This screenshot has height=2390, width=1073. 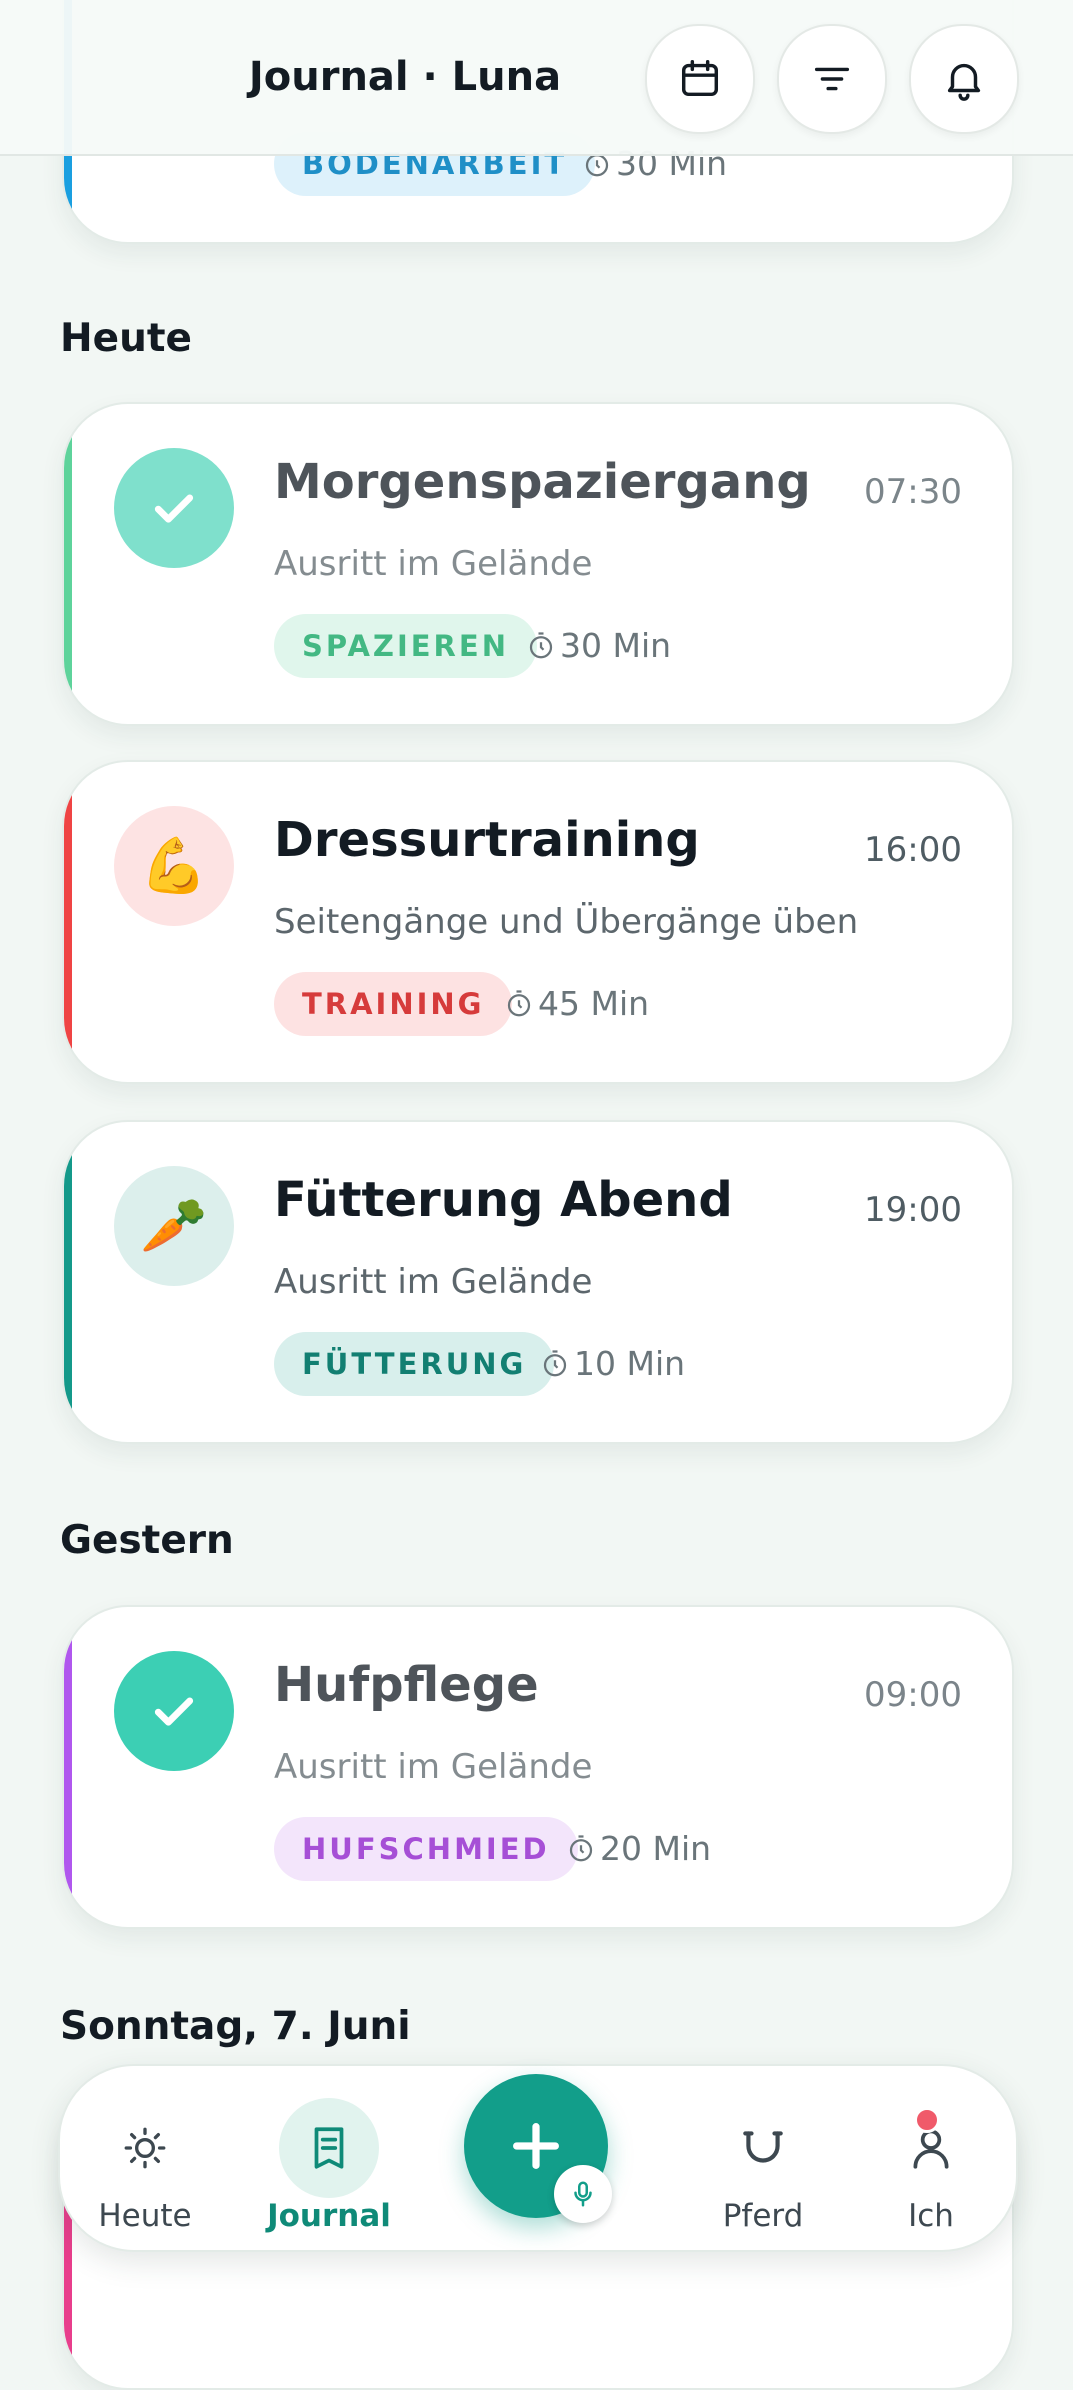 I want to click on voice-input-button, so click(x=583, y=2194).